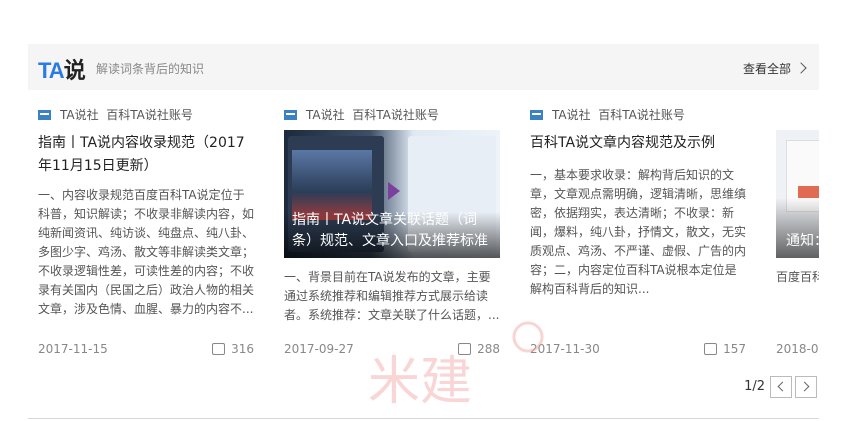  I want to click on divider, so click(423, 418).